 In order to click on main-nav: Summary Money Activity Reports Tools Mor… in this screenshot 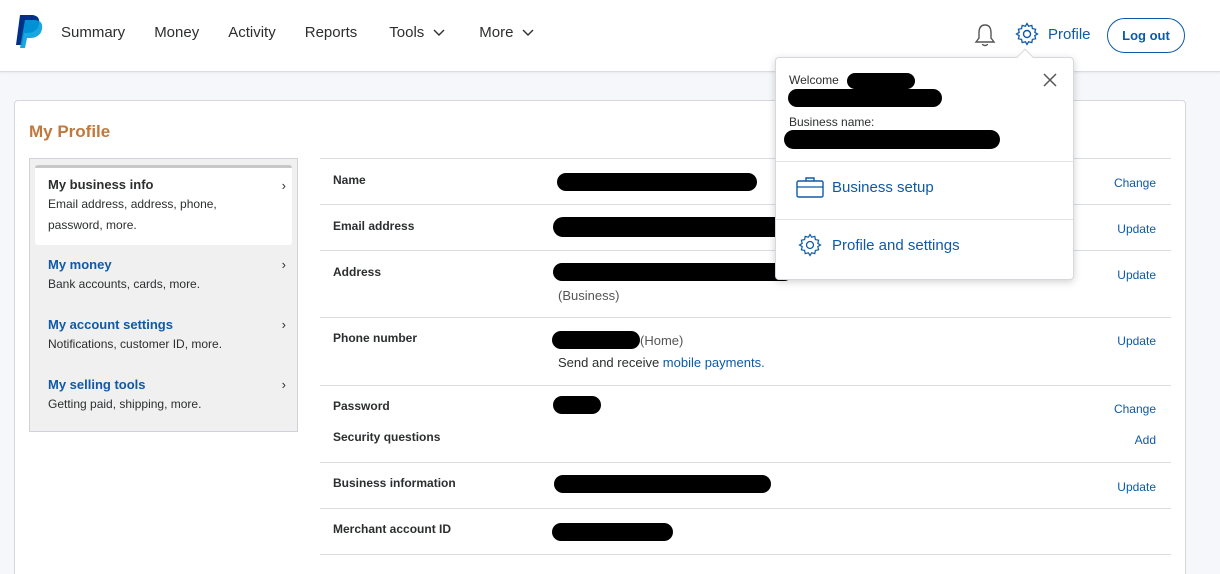, I will do `click(312, 32)`.